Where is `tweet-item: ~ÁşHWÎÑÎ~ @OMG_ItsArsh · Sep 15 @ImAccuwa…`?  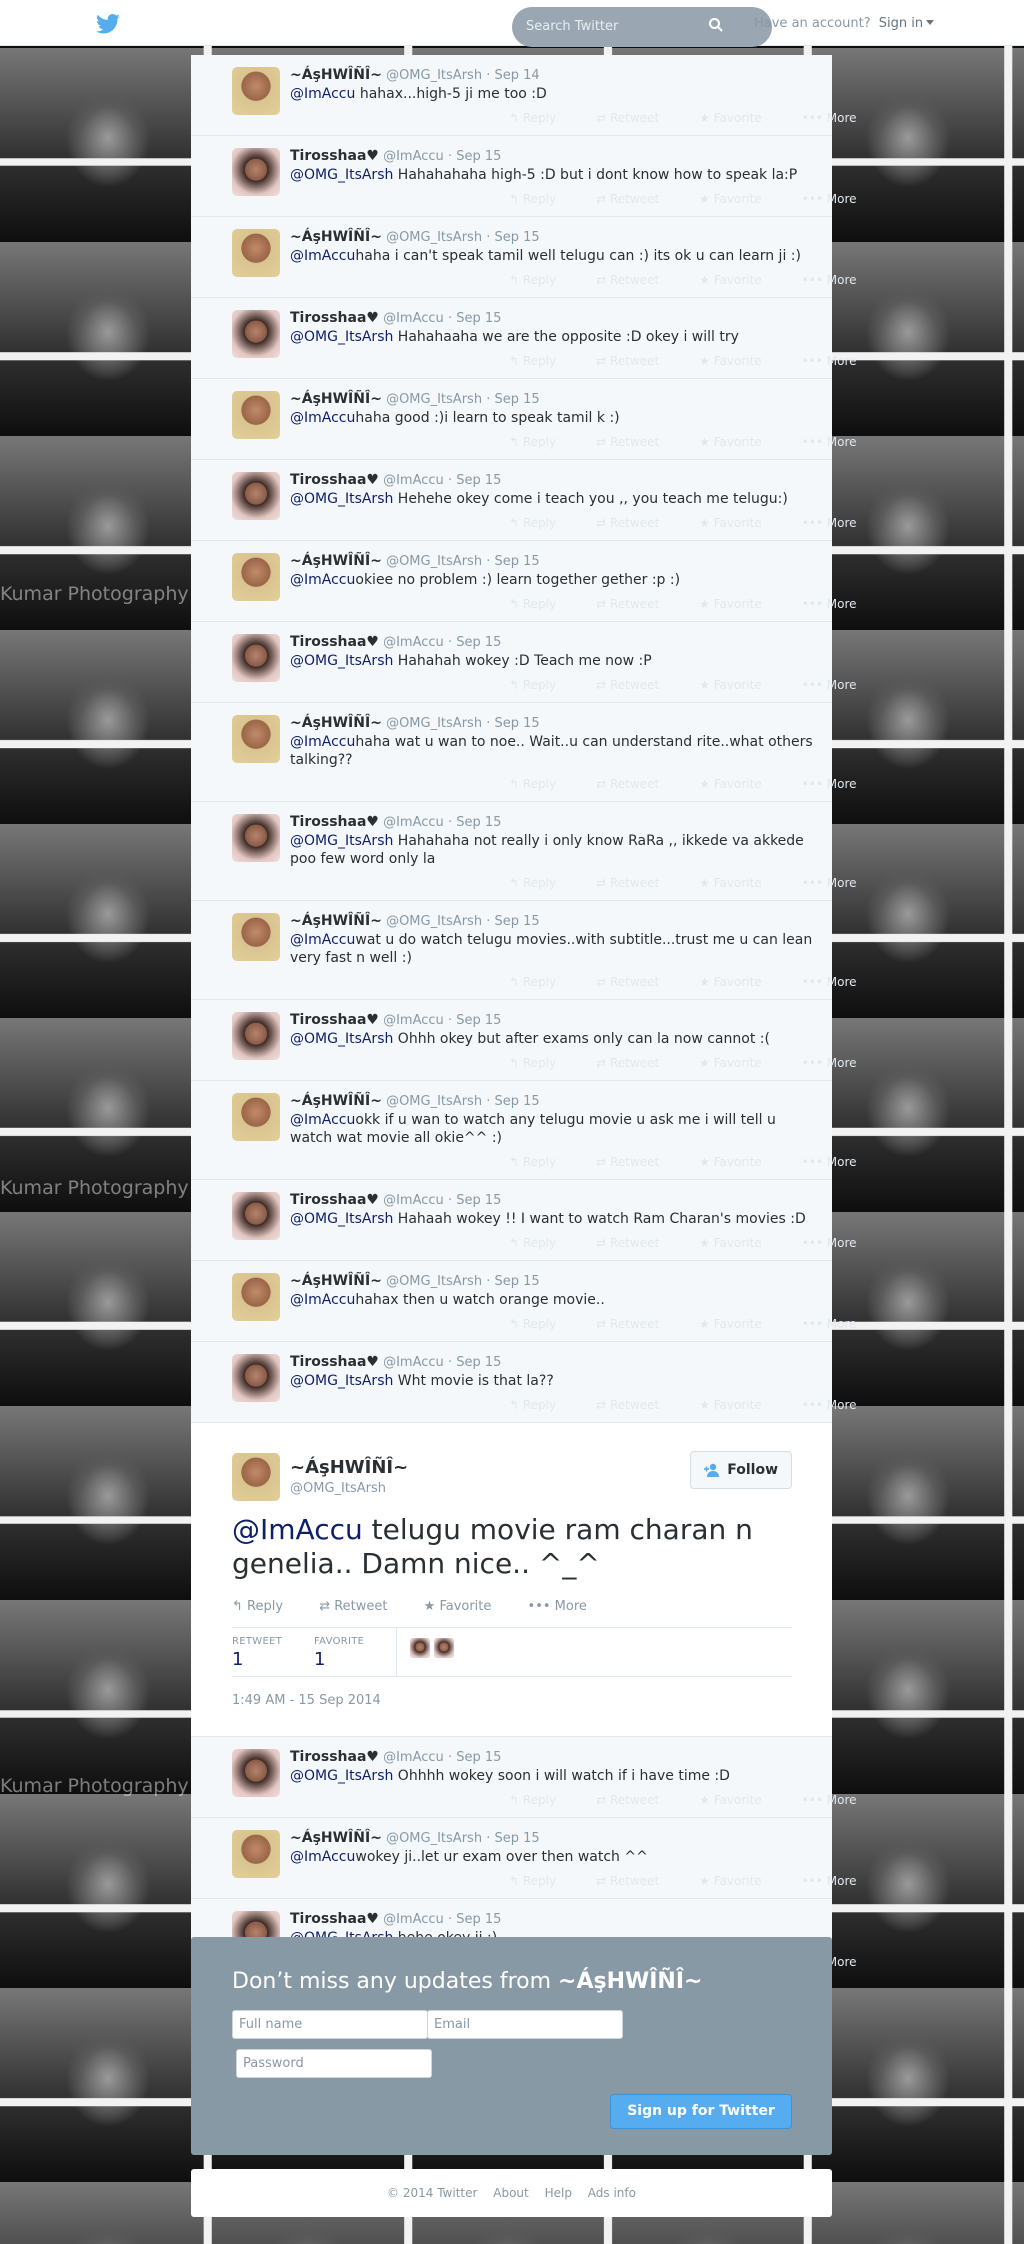
tweet-item: ~ÁşHWÎÑÎ~ @OMG_ItsArsh · Sep 15 @ImAccuwa… is located at coordinates (524, 950).